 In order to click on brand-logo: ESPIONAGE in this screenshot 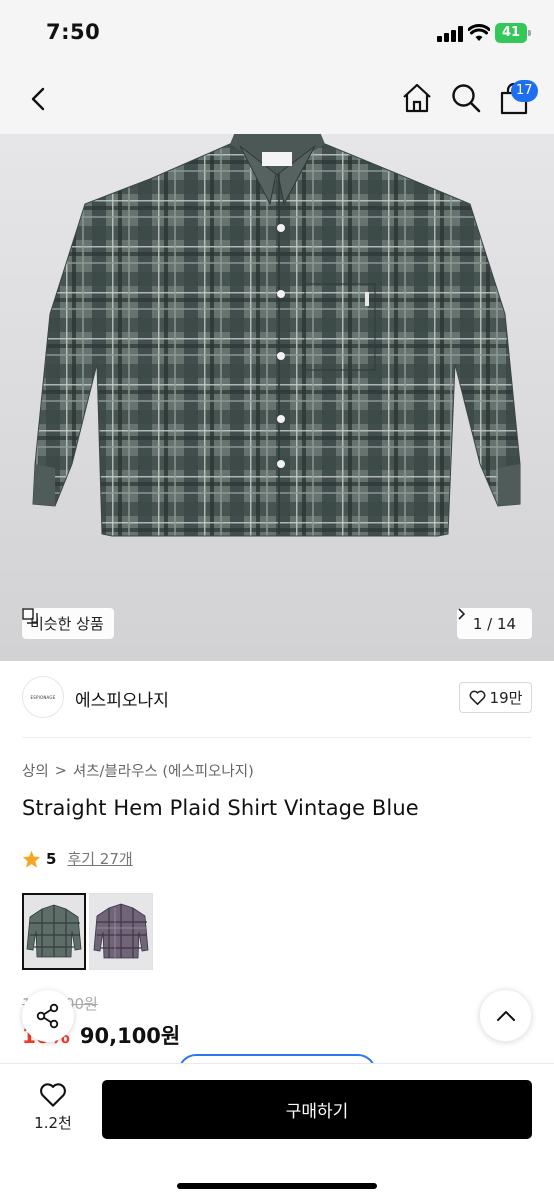, I will do `click(43, 697)`.